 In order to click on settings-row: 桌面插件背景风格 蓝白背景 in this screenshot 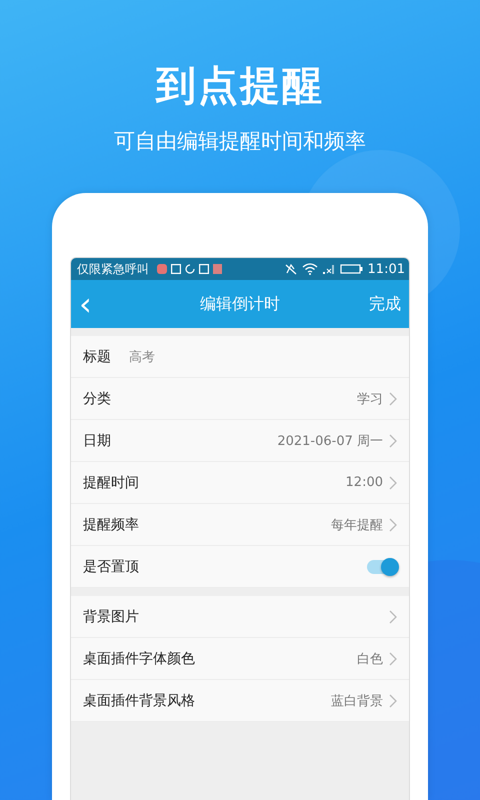, I will do `click(240, 701)`.